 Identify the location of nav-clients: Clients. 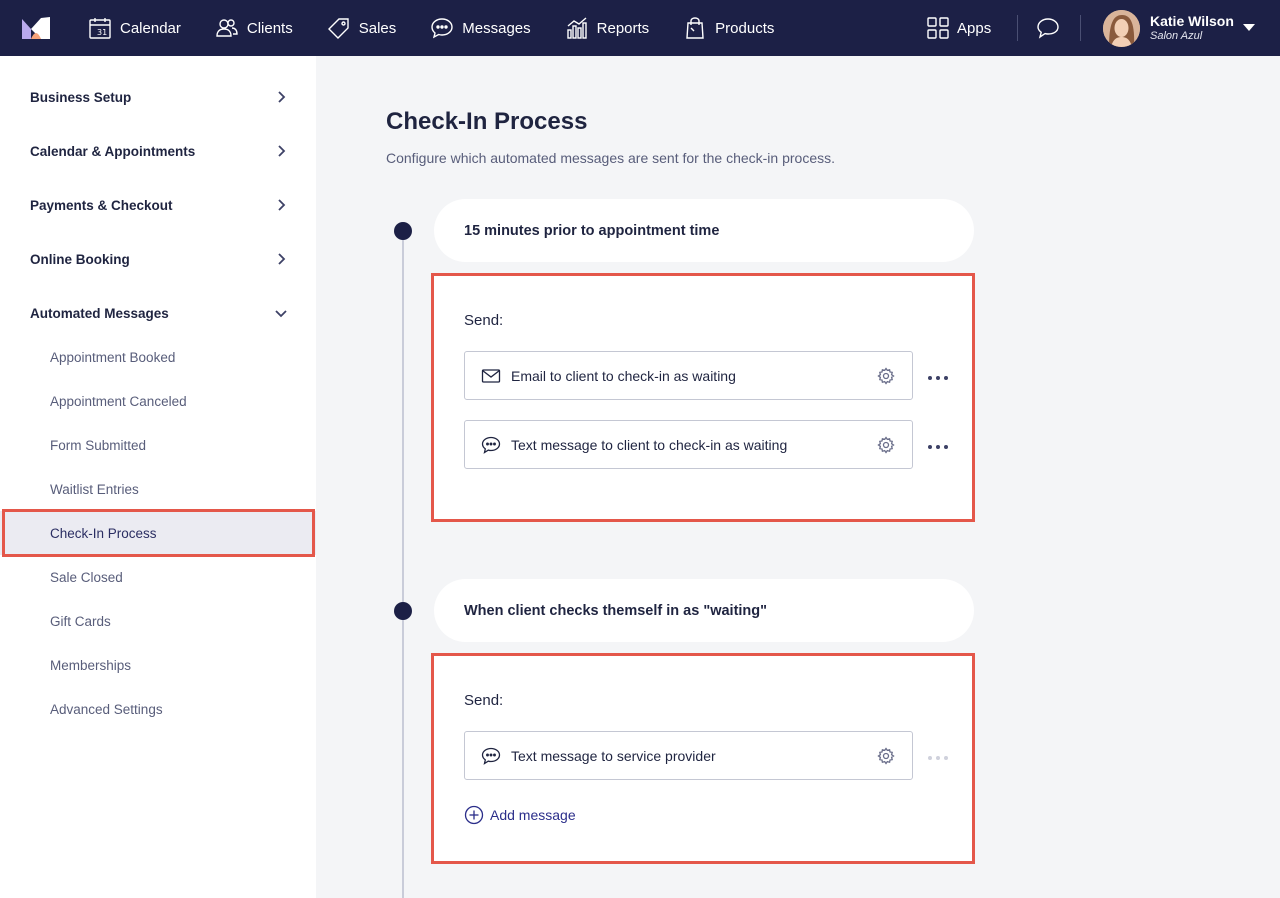
(254, 28).